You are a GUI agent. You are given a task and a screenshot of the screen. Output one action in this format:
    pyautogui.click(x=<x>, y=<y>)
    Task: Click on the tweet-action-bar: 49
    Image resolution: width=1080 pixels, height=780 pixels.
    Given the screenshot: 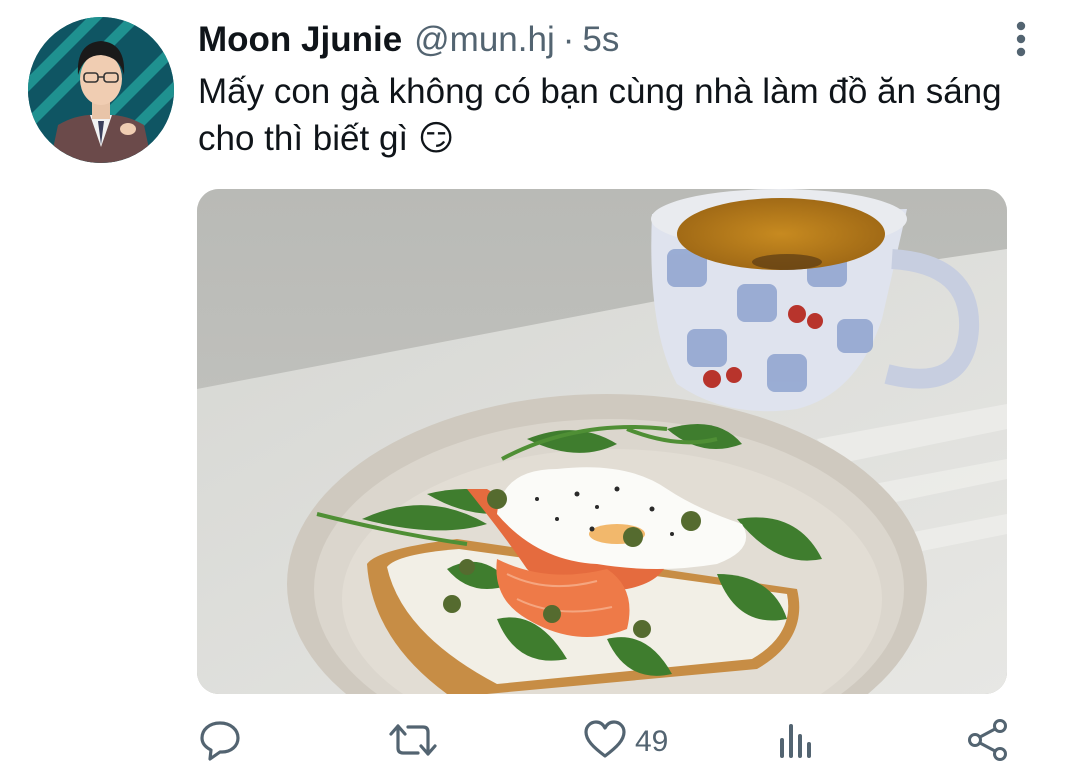 What is the action you would take?
    pyautogui.click(x=540, y=742)
    